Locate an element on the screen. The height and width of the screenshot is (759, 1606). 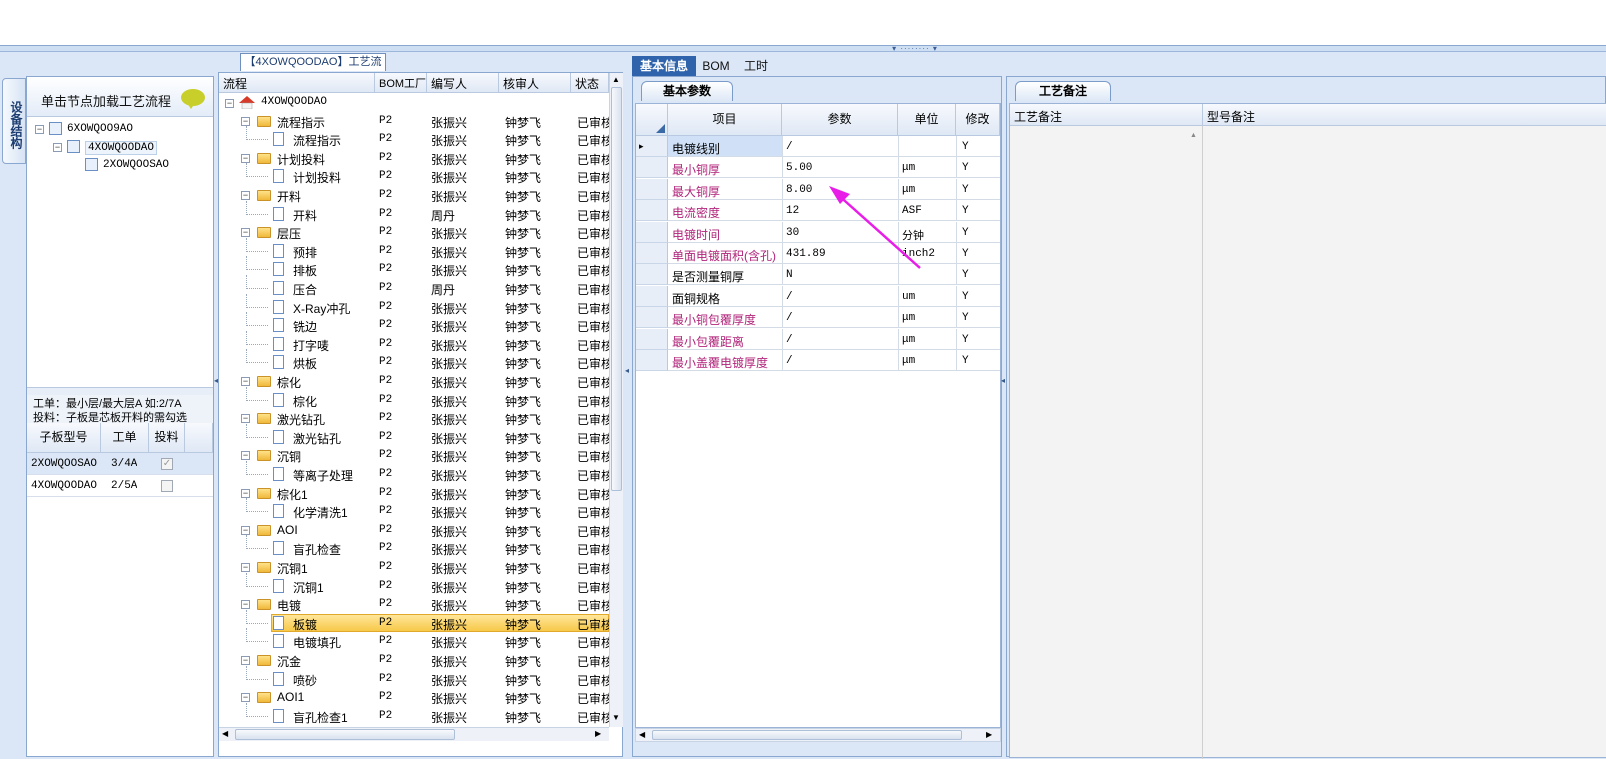
flow-vscrollbar: ▲ ▼ is located at coordinates (616, 400).